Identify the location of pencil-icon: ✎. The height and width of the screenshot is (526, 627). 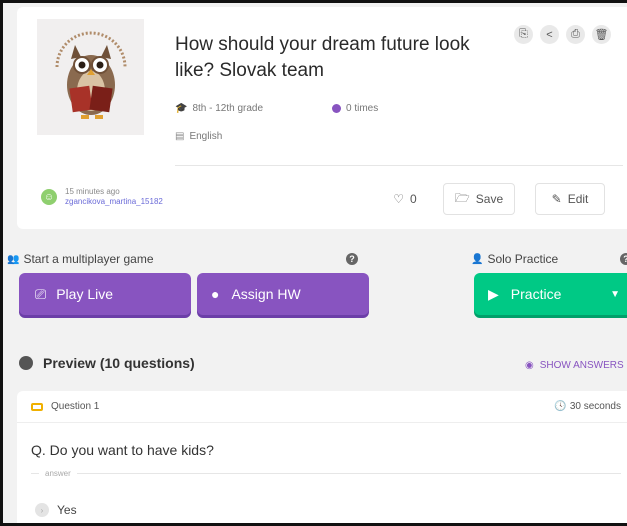
(556, 199).